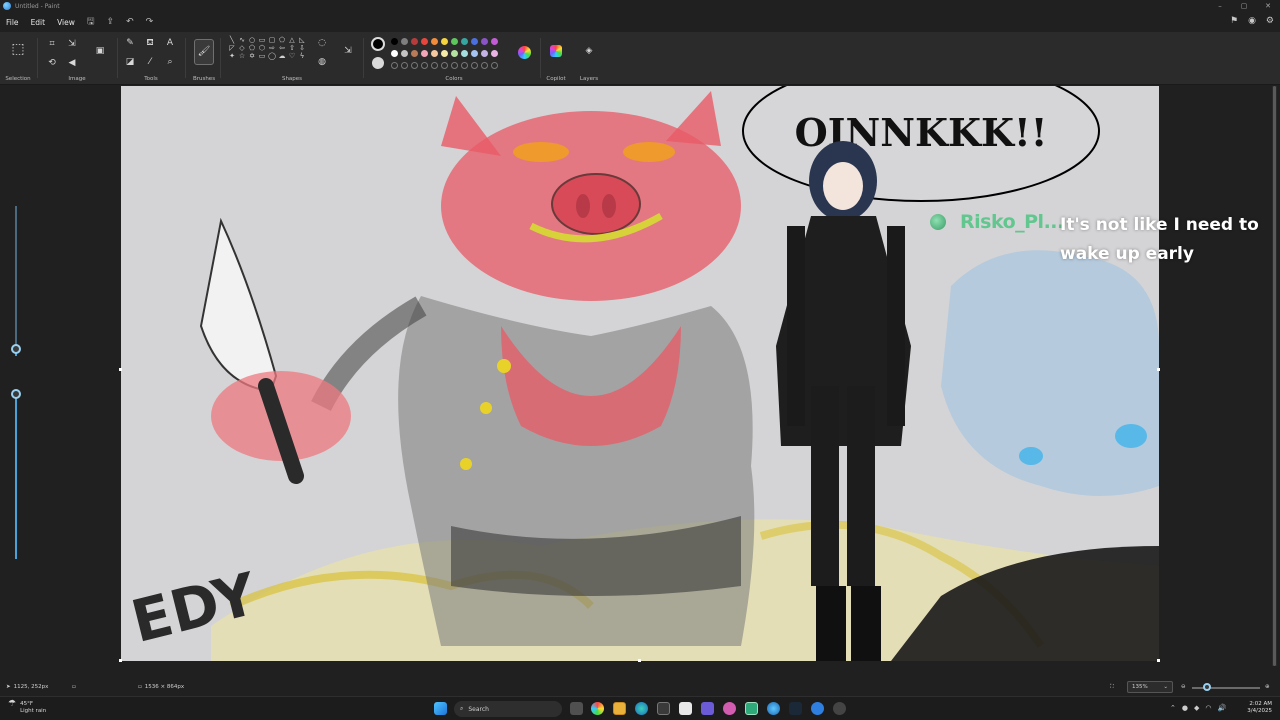 The width and height of the screenshot is (1280, 720). Describe the element at coordinates (348, 52) in the screenshot. I see `shape-more-icon: ⇲` at that location.